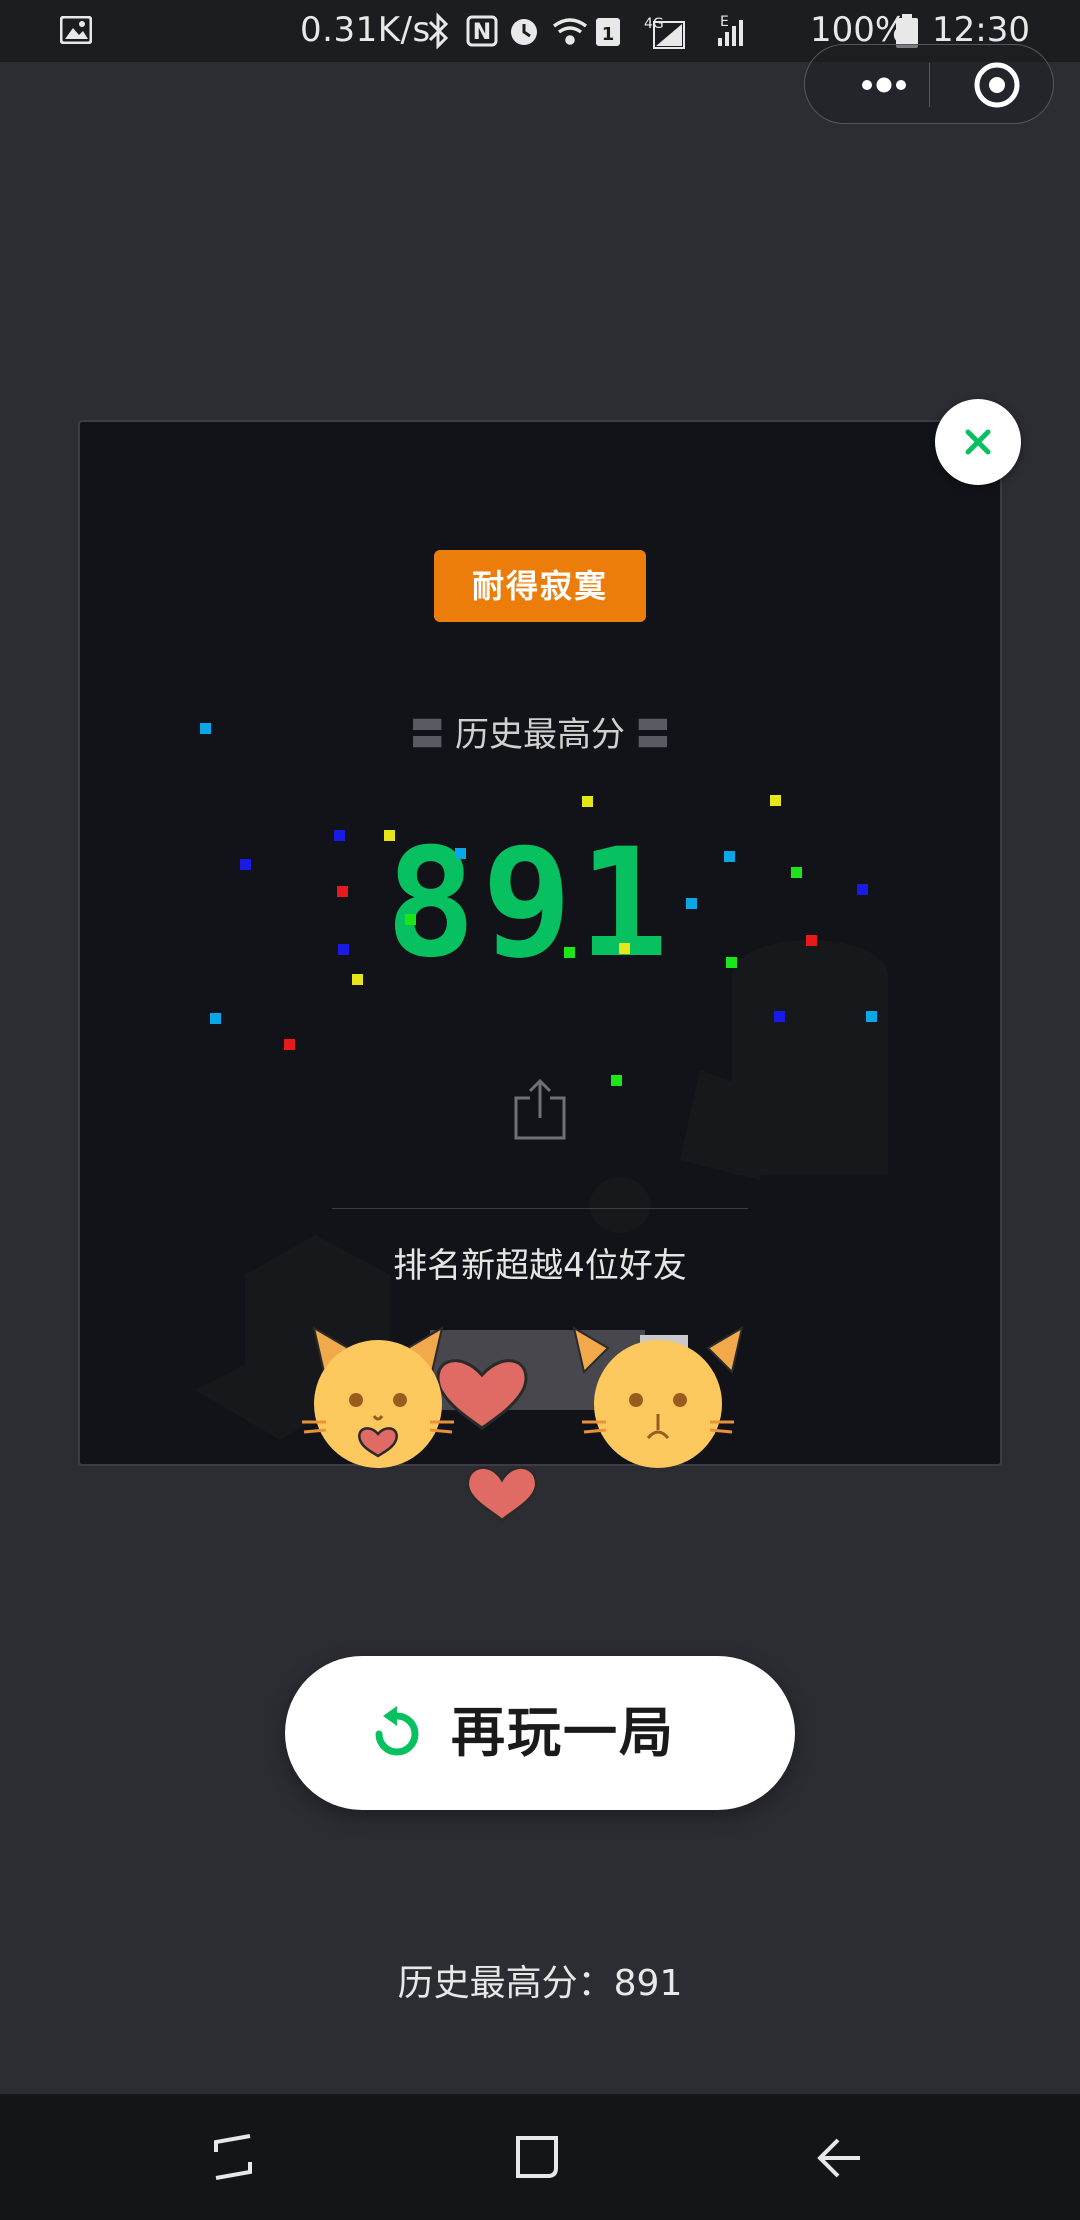 The image size is (1080, 2220). I want to click on best-score-label-text: 历史最高分, so click(540, 735).